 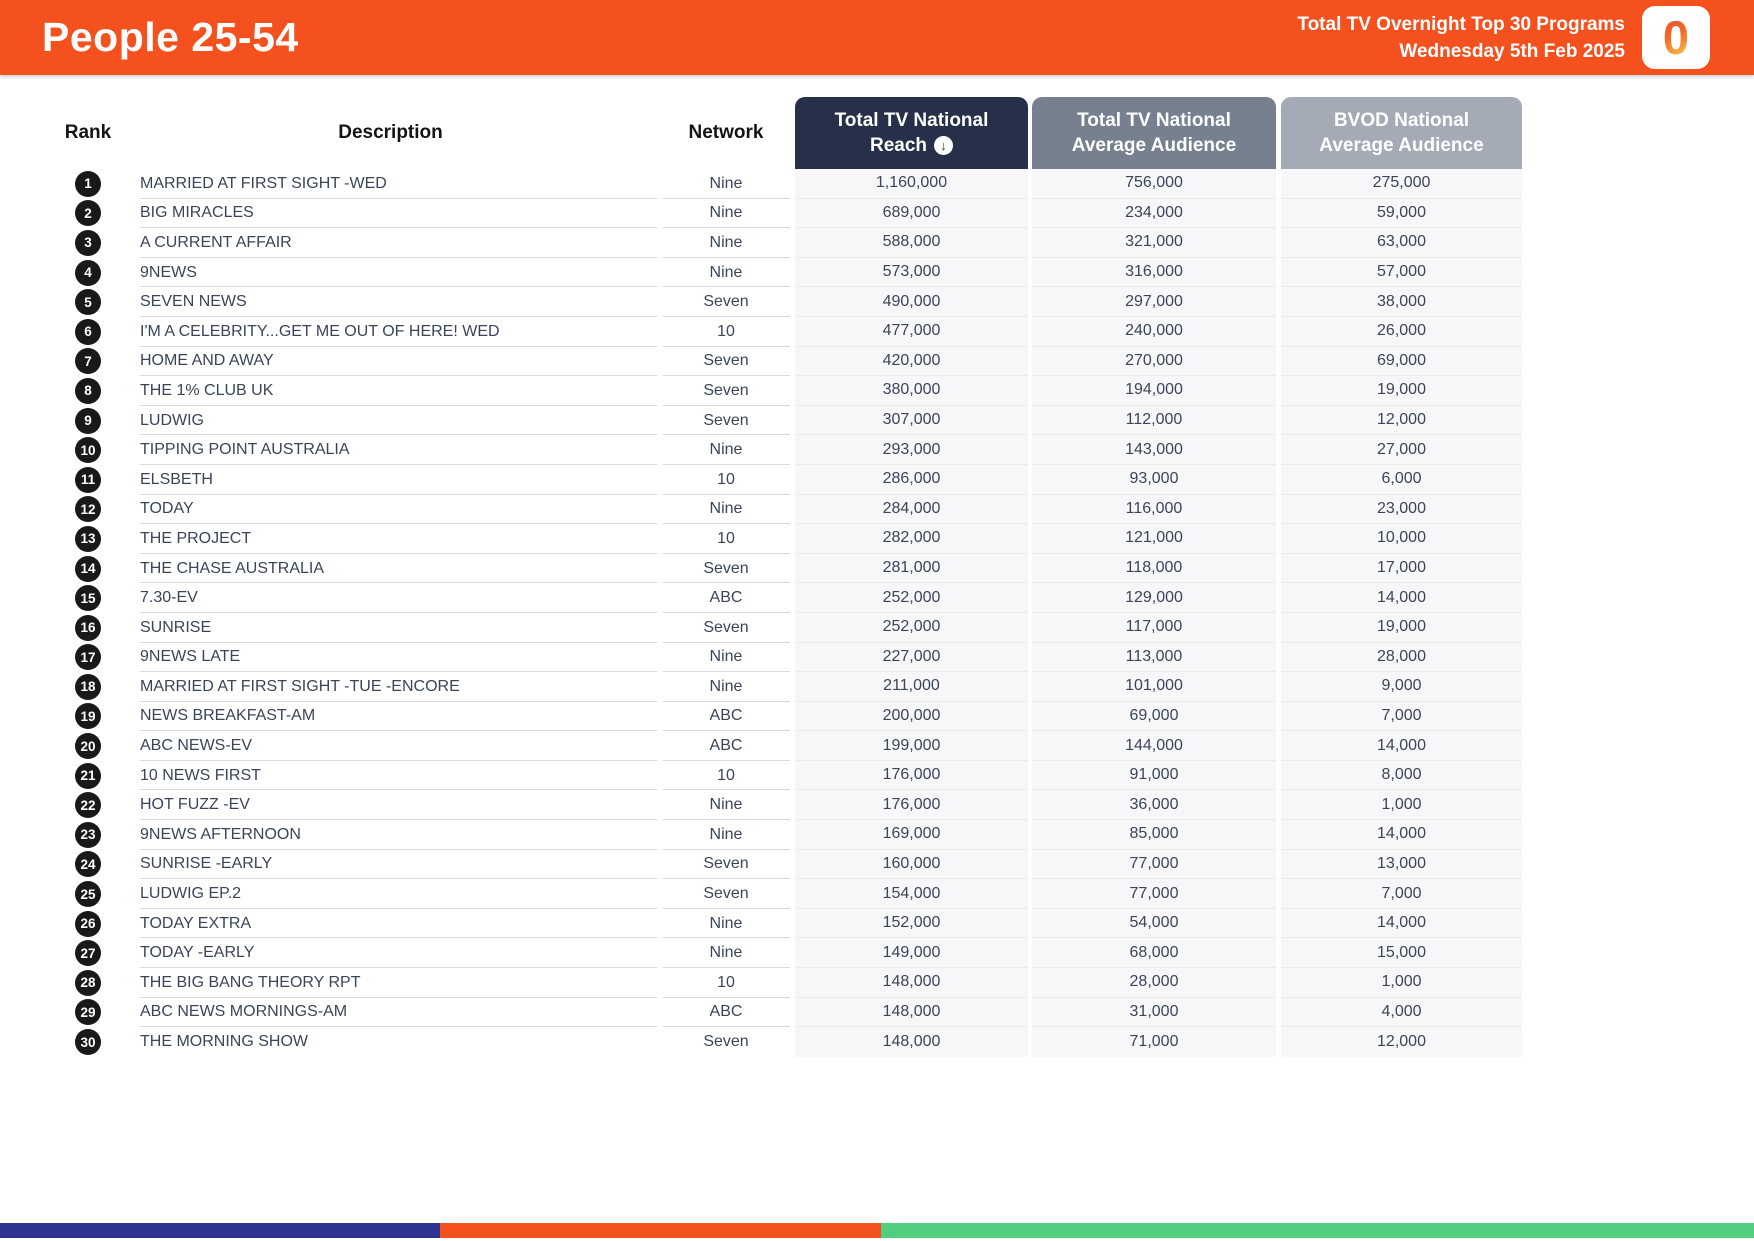 I want to click on rank-badge: 21, so click(x=88, y=775).